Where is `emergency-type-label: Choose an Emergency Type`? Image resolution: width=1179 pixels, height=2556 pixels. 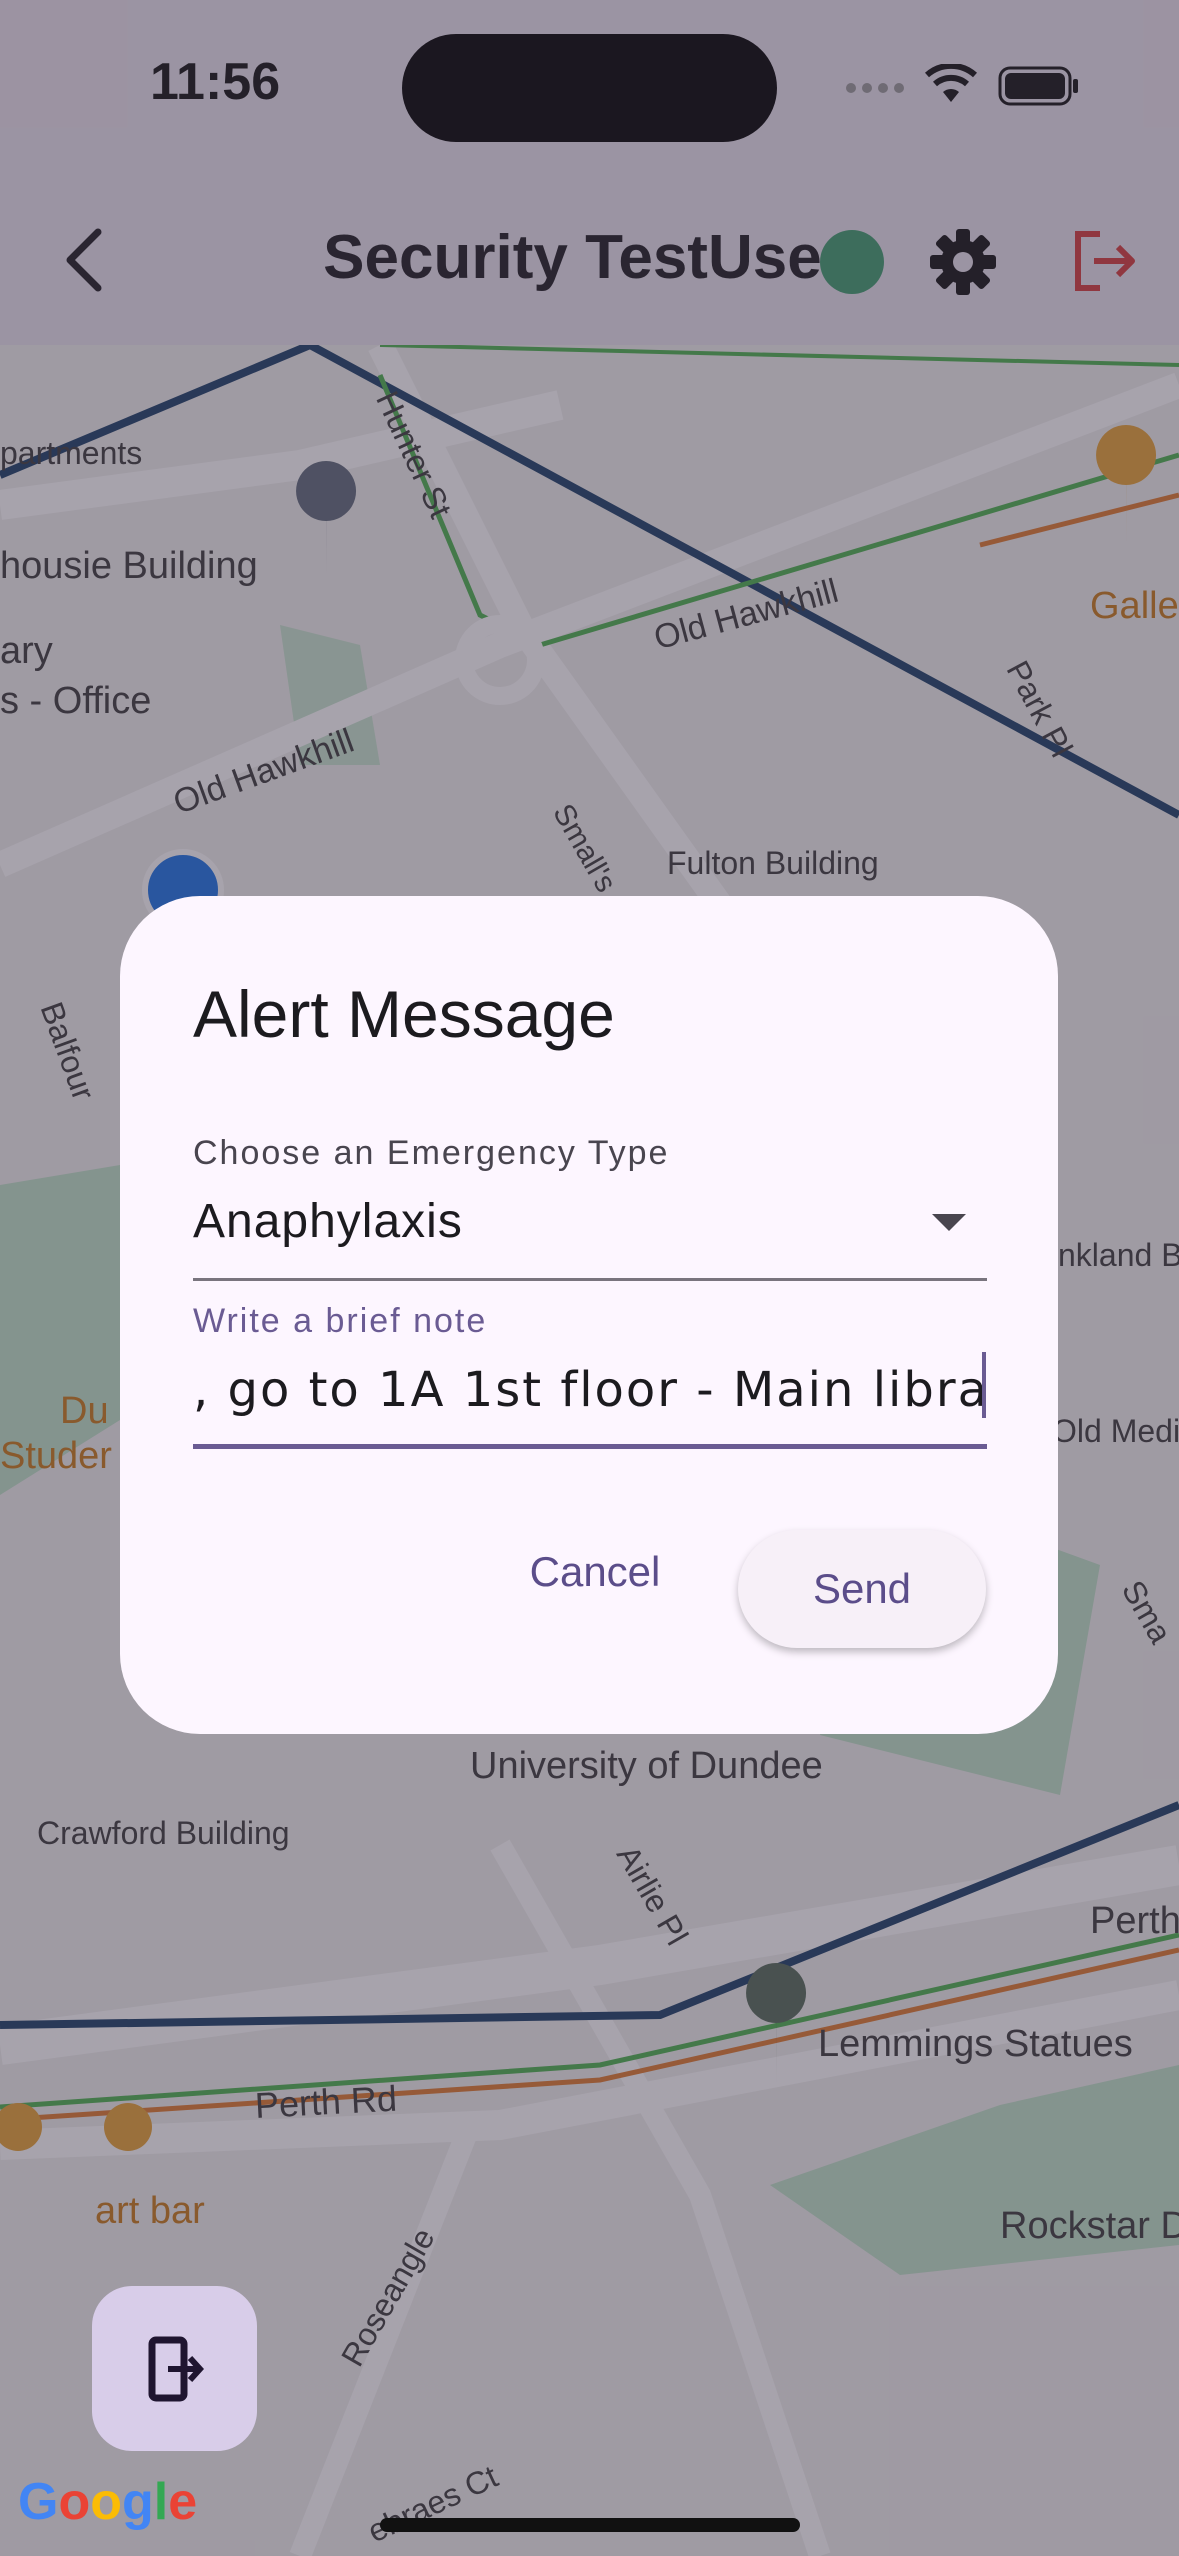 emergency-type-label: Choose an Emergency Type is located at coordinates (431, 1153).